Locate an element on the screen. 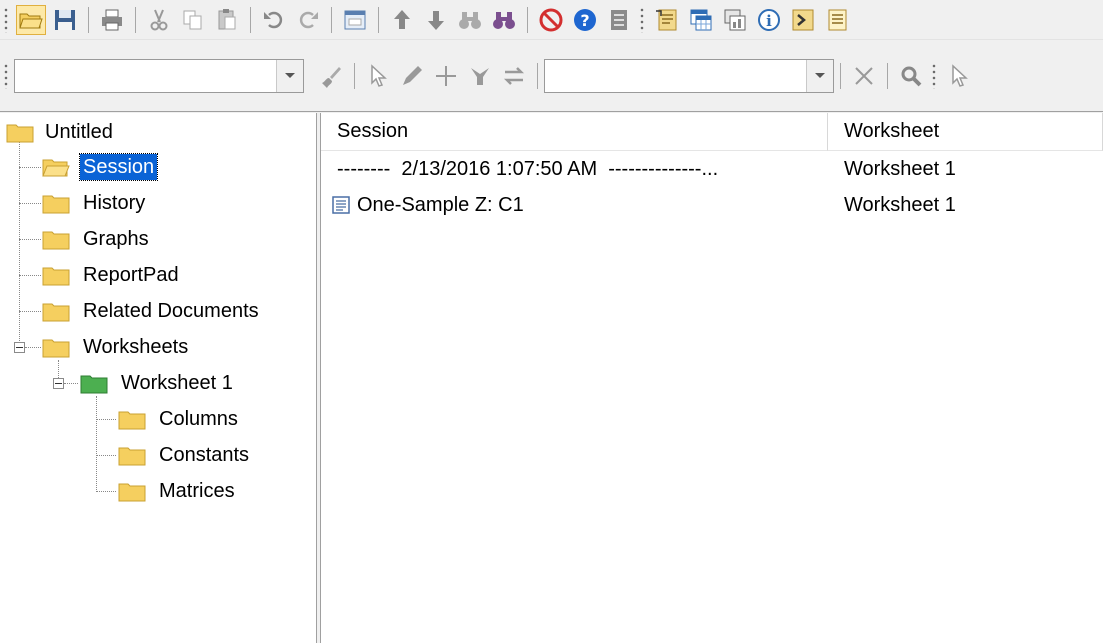 The height and width of the screenshot is (643, 1103). brush-button is located at coordinates (331, 76).